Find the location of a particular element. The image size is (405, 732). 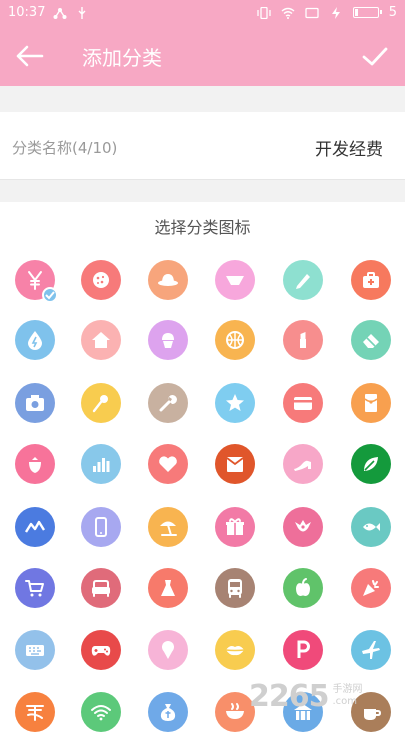

selected-check-icon is located at coordinates (50, 295).